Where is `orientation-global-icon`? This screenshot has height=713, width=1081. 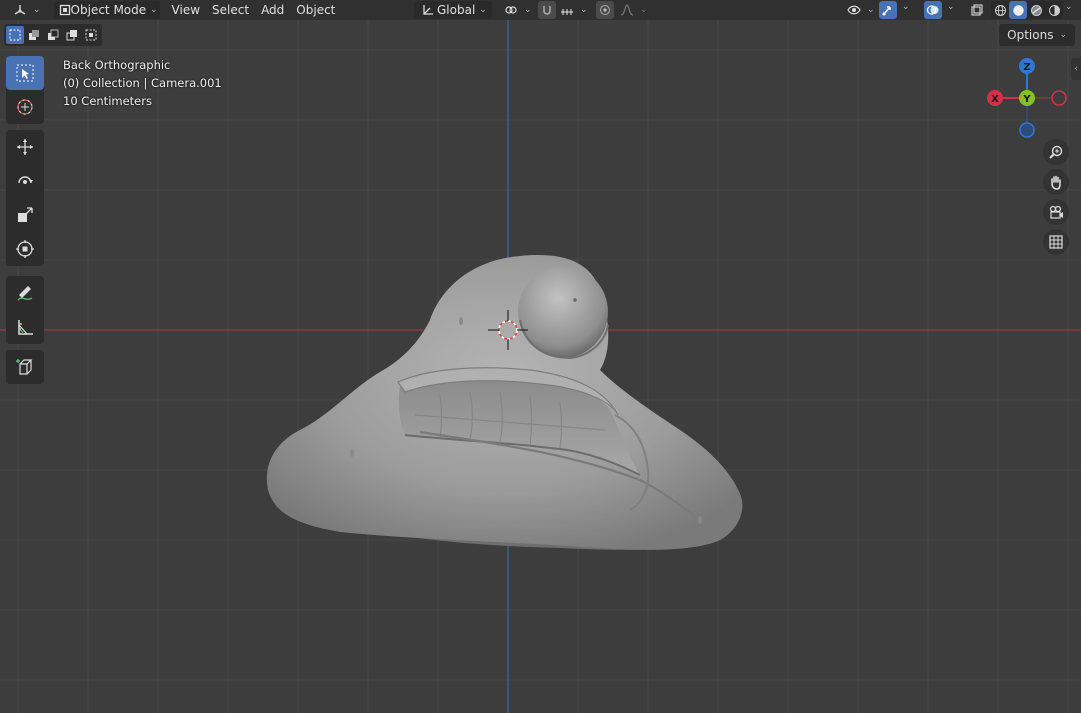
orientation-global-icon is located at coordinates (428, 10).